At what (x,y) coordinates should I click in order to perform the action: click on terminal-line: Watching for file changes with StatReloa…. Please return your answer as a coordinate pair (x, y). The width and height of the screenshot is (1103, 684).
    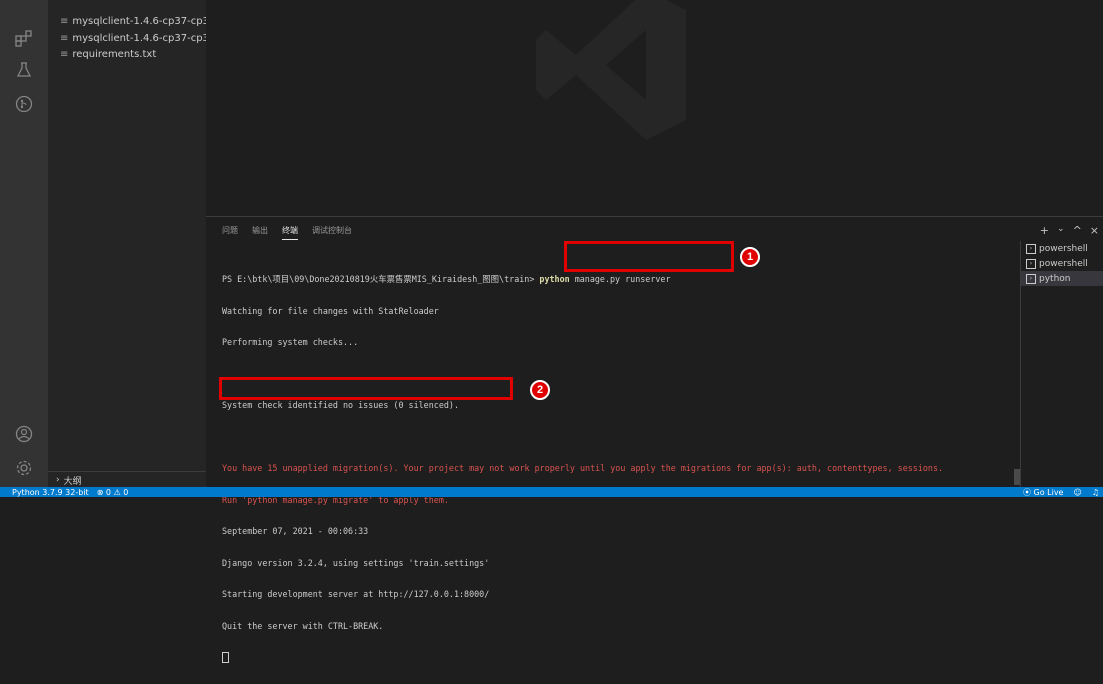
    Looking at the image, I should click on (330, 310).